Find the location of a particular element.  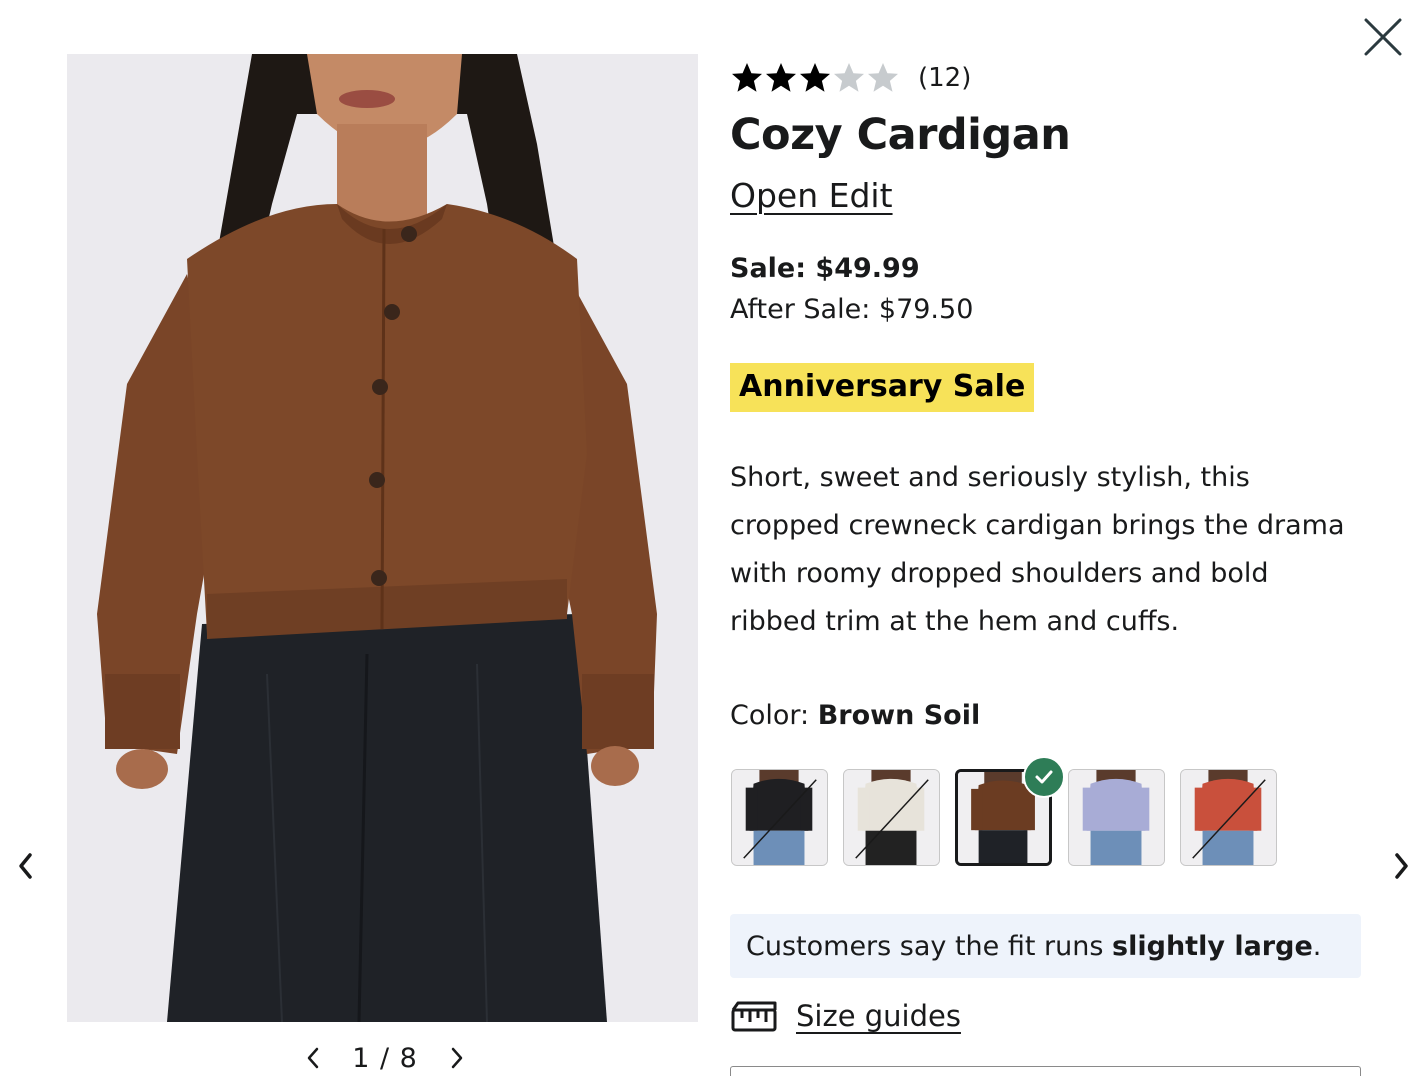

rating: (12) is located at coordinates (1046, 78).